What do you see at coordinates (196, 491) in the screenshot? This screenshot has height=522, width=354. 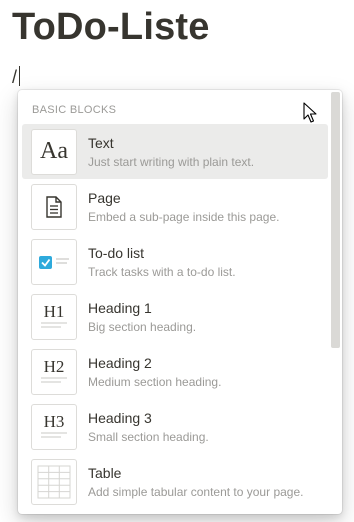 I see `block-option-description: Add simple tabular content to your page.` at bounding box center [196, 491].